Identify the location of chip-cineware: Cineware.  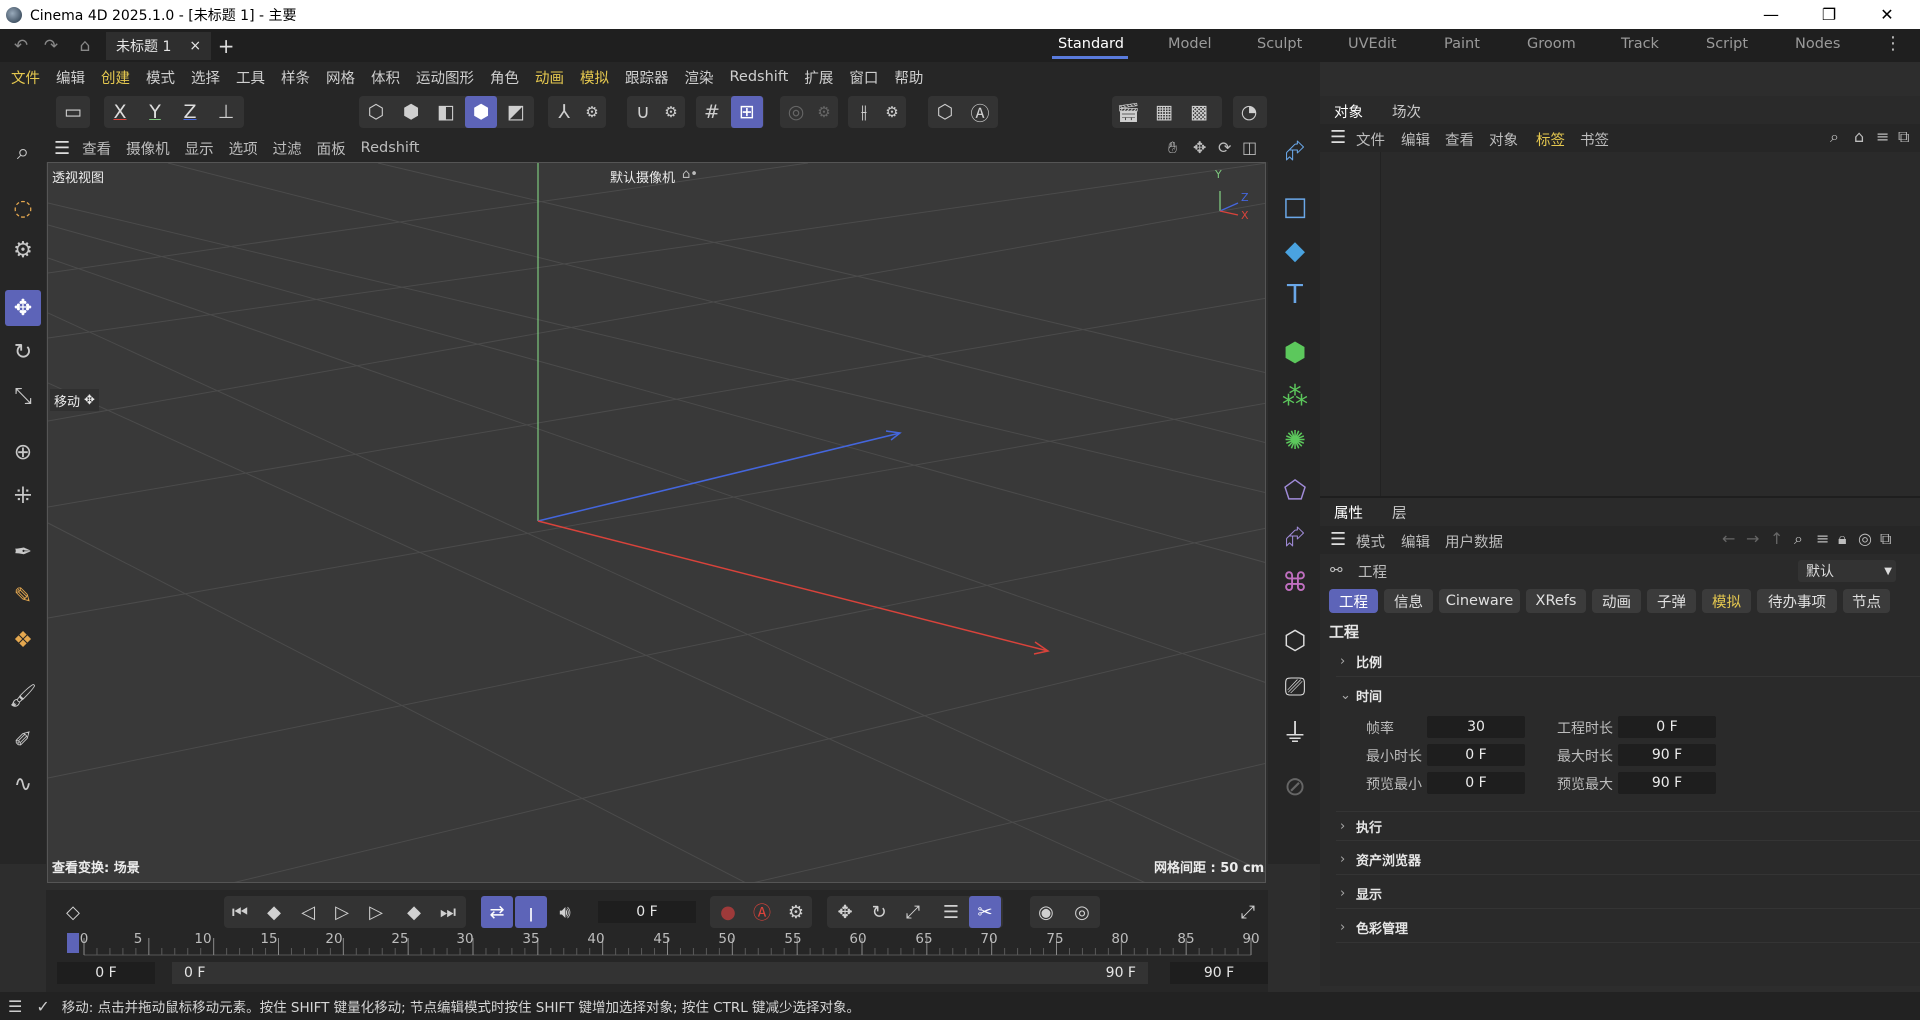
(1479, 601).